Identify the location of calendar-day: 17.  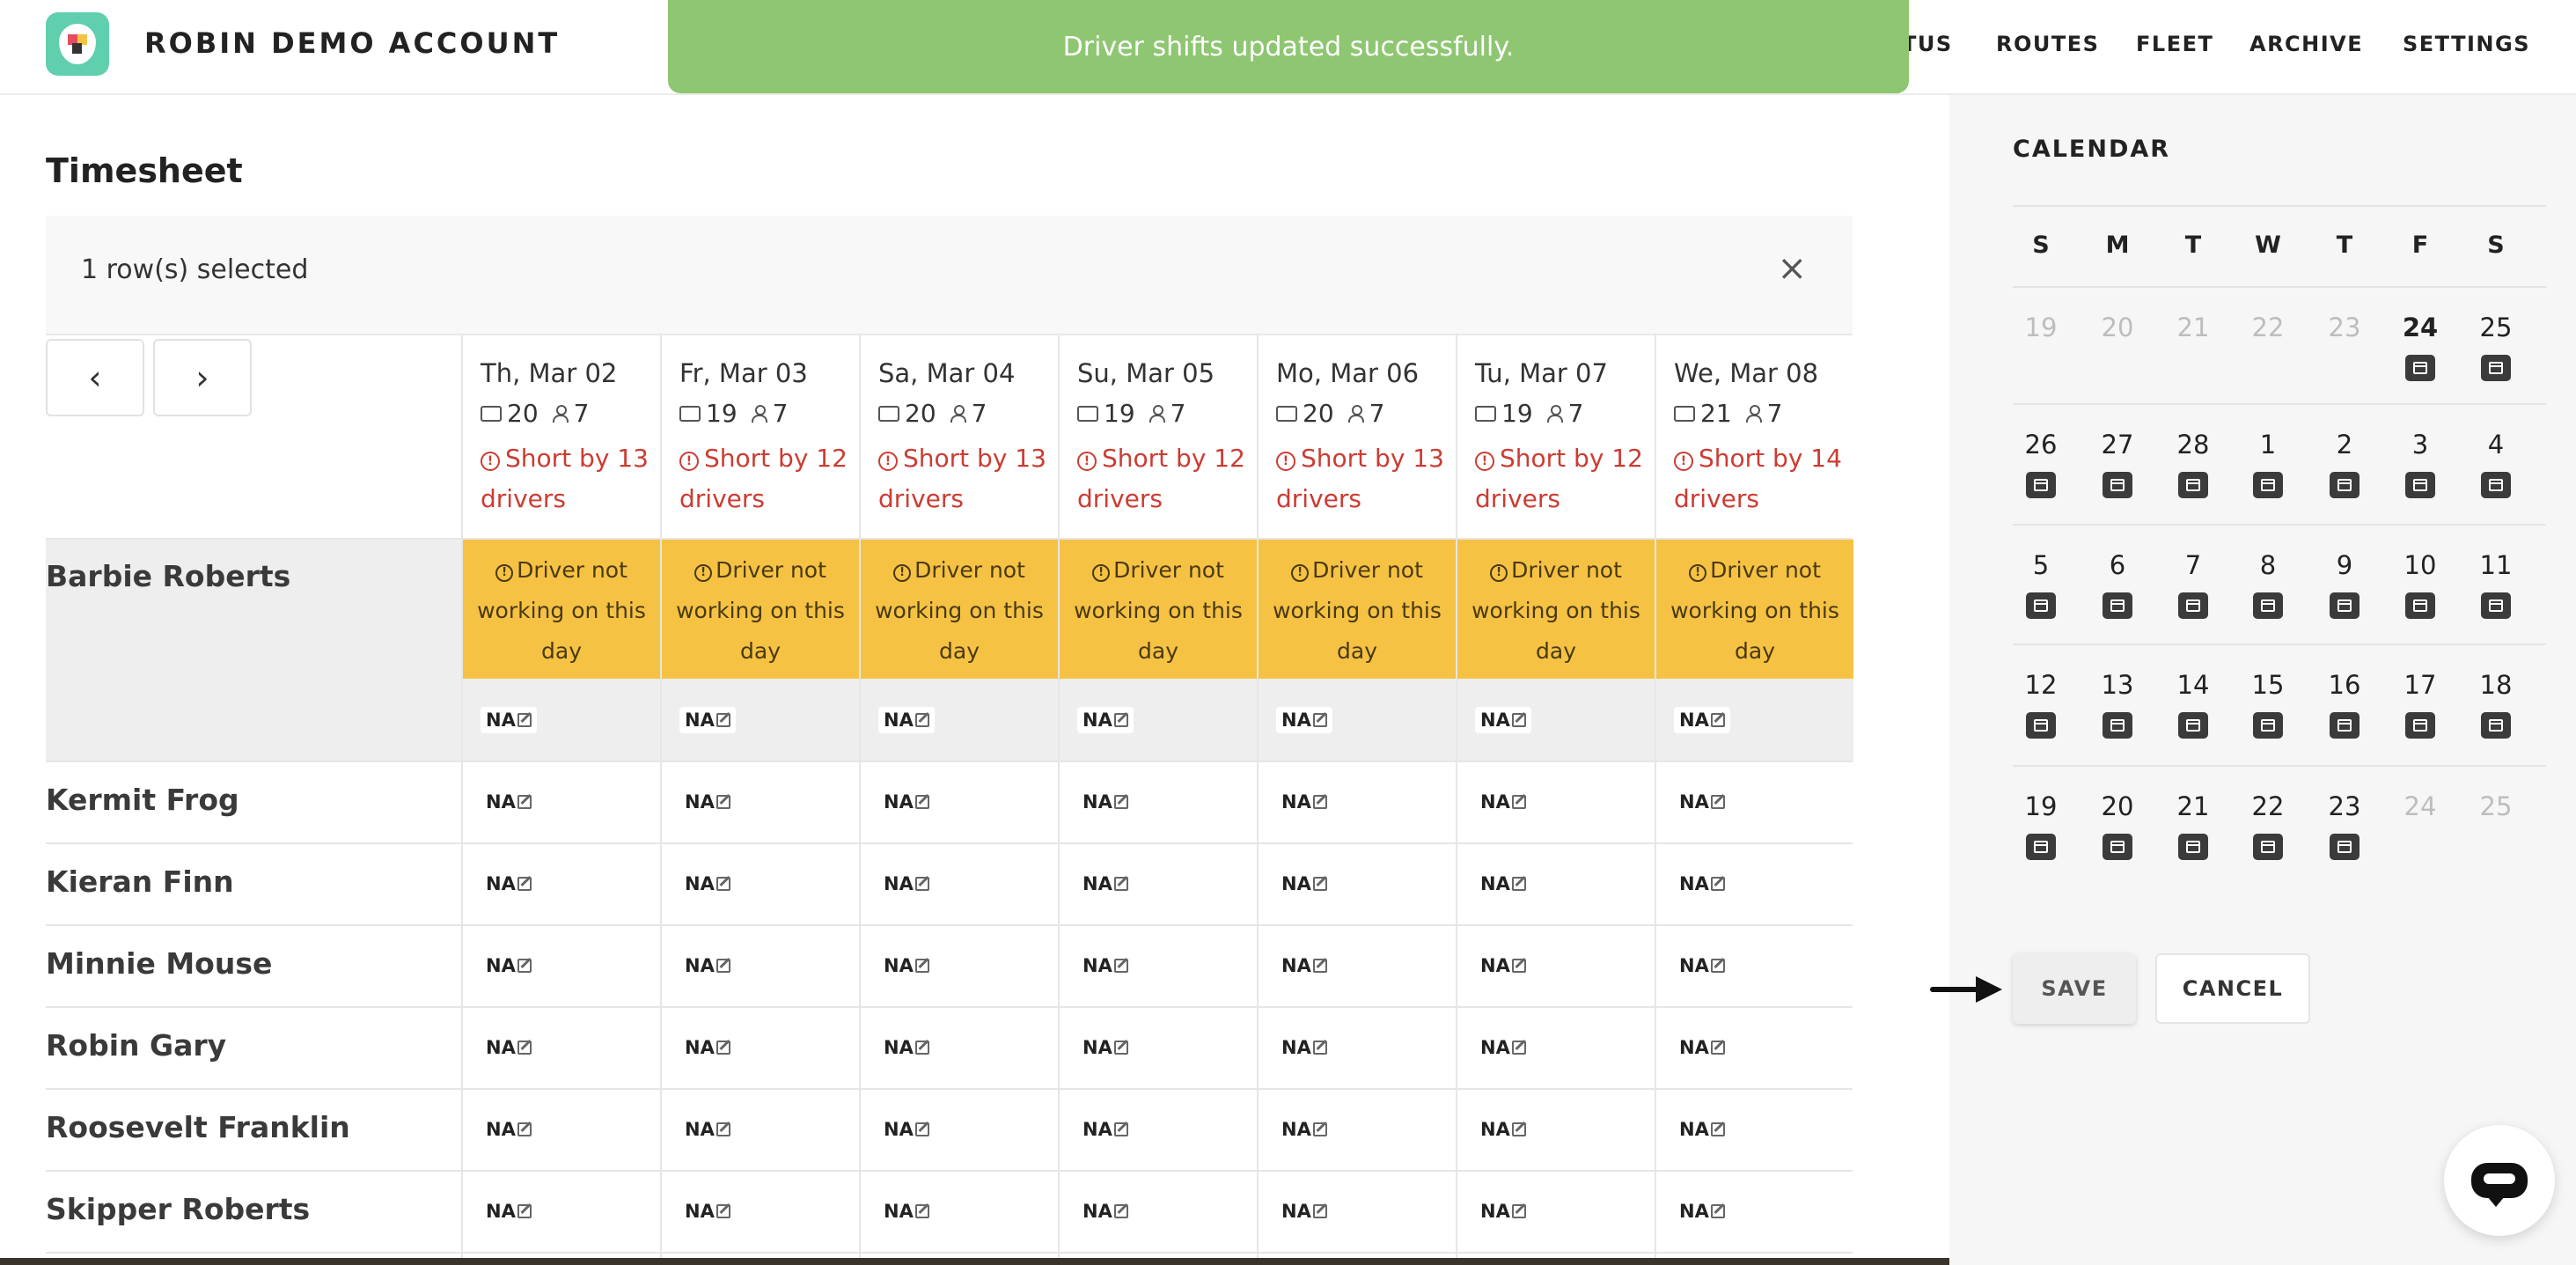
(2420, 685).